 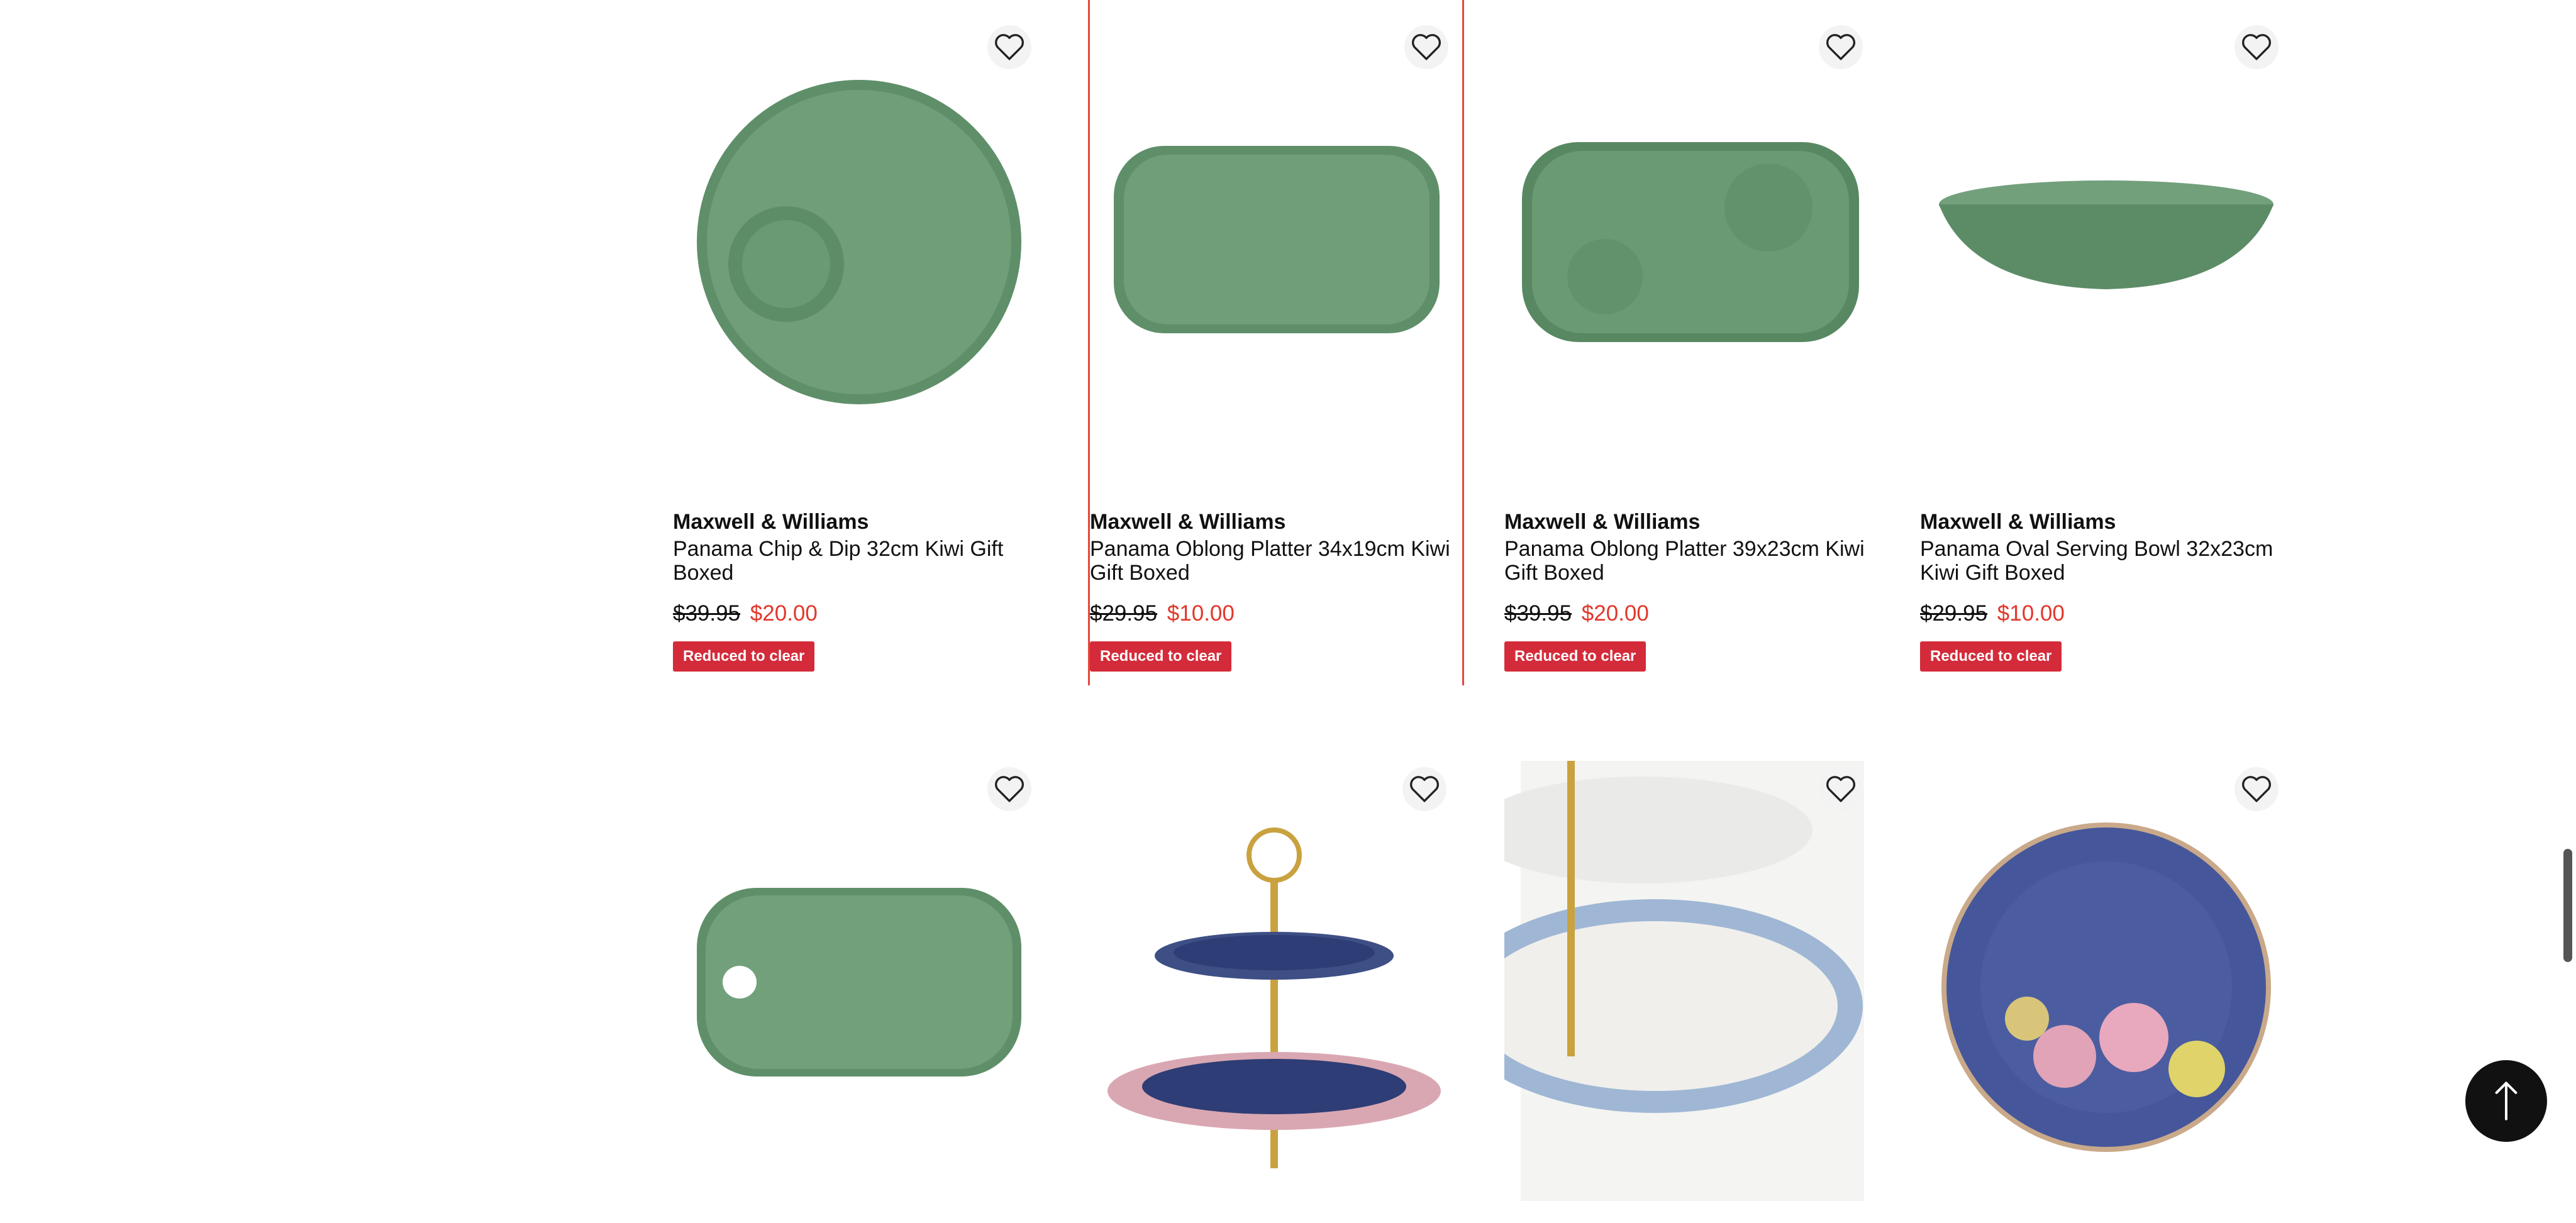 I want to click on arrow-up-icon, so click(x=2506, y=1101).